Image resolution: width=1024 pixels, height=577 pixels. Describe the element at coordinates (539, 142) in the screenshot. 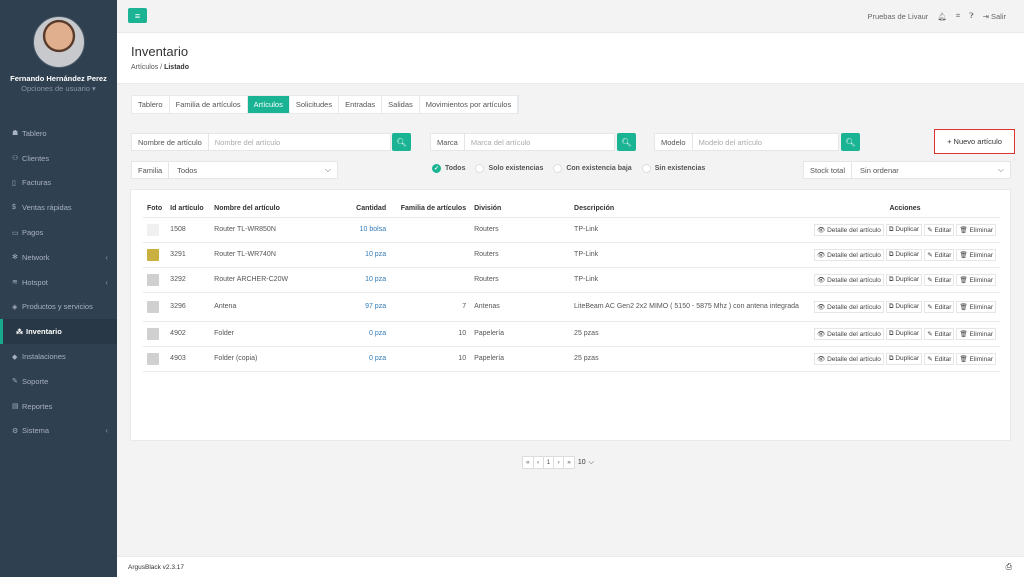

I see `brand-input: Marca del artículo` at that location.